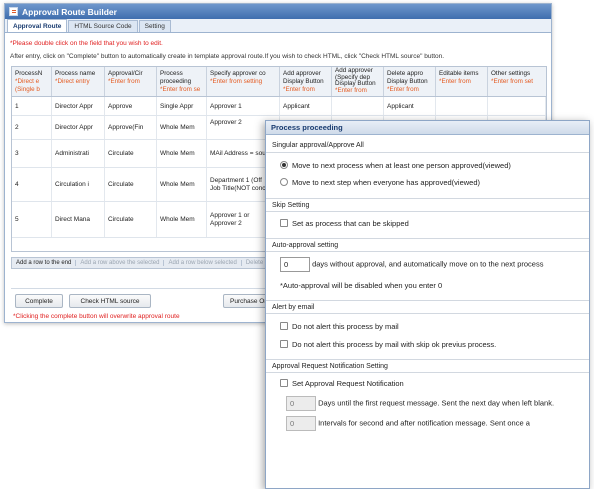  Describe the element at coordinates (278, 26) in the screenshot. I see `tab-bar: Approval Route HTML Source Code Setting` at that location.